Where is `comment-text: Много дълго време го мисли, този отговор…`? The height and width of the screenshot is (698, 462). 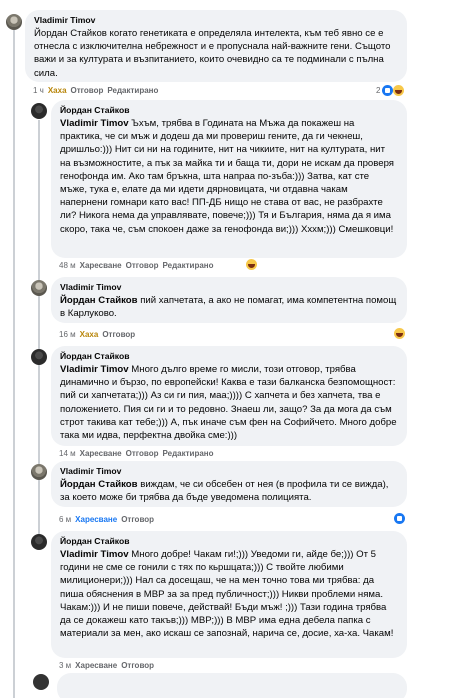
comment-text: Много дълго време го мисли, този отговор… is located at coordinates (228, 403).